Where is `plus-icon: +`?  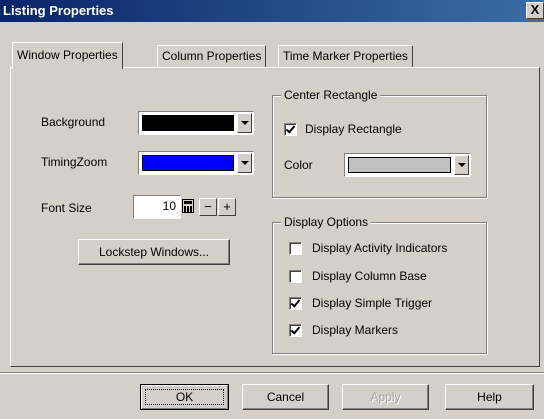 plus-icon: + is located at coordinates (227, 206).